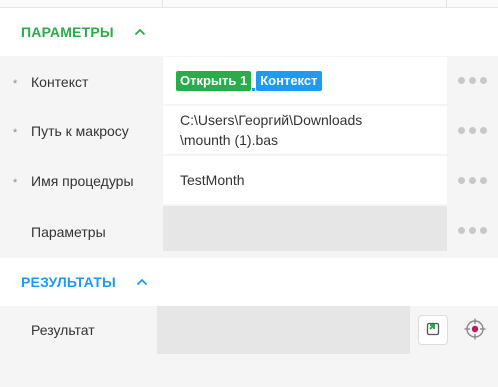 This screenshot has width=498, height=387. I want to click on pick-target-button, so click(475, 330).